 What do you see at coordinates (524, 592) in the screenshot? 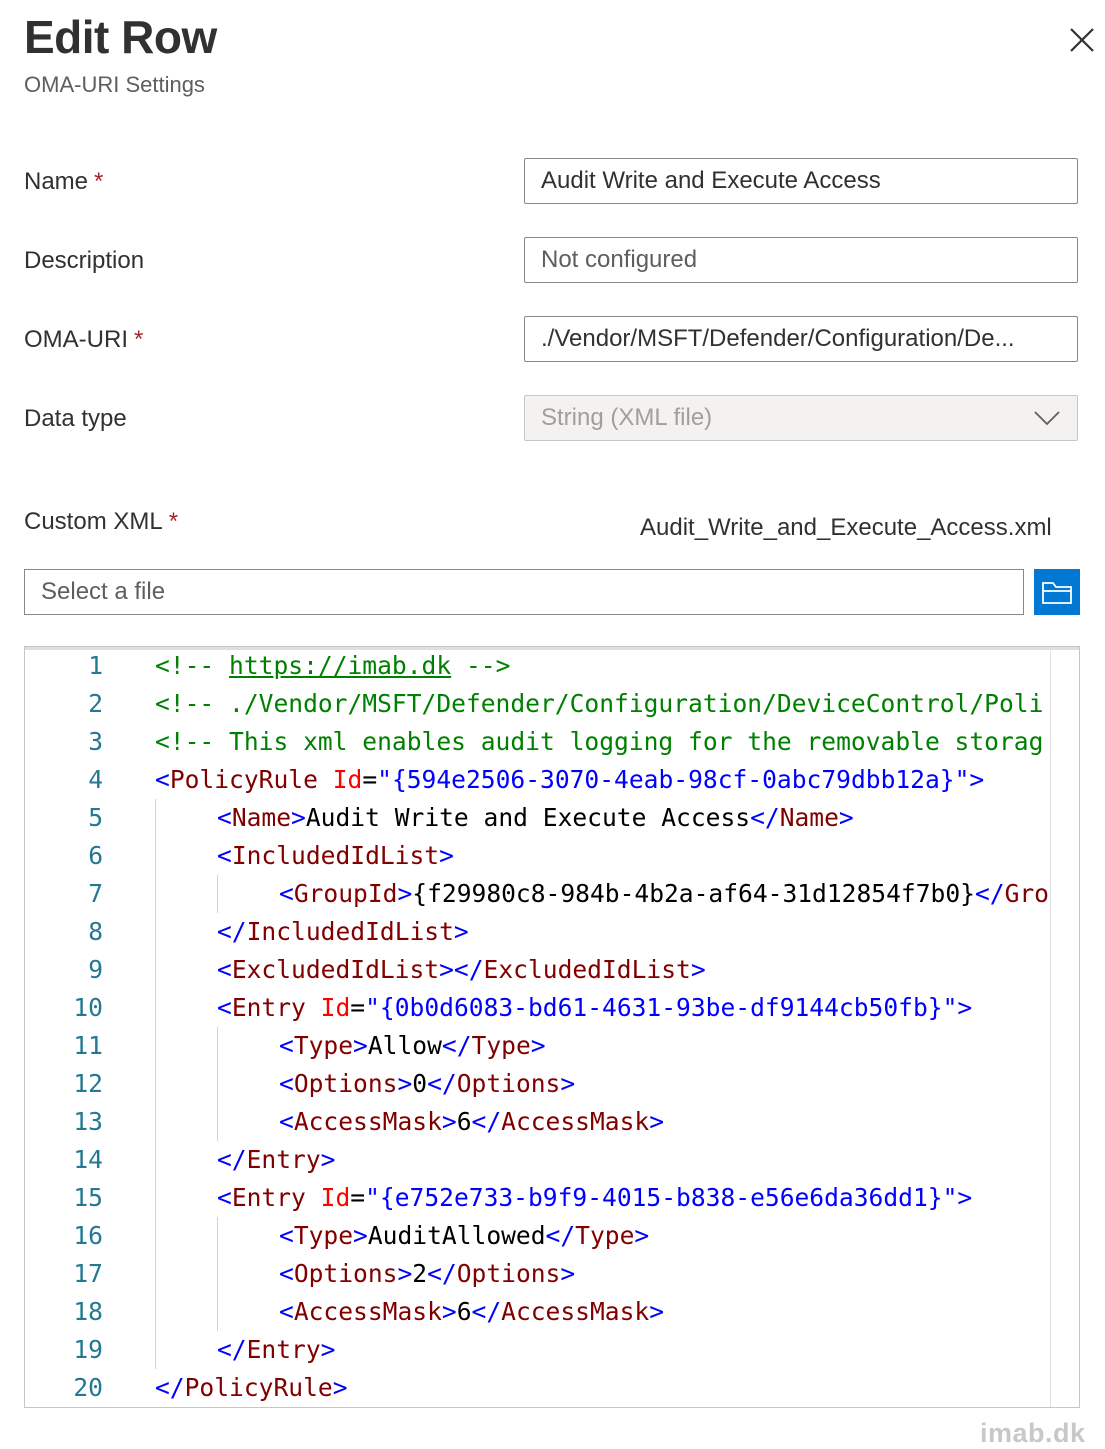
I see `file-select-input: Select a file` at bounding box center [524, 592].